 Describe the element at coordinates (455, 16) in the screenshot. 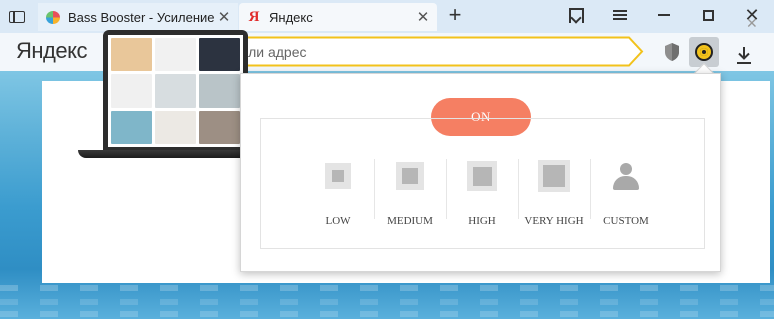

I see `new-tab-button: +` at that location.